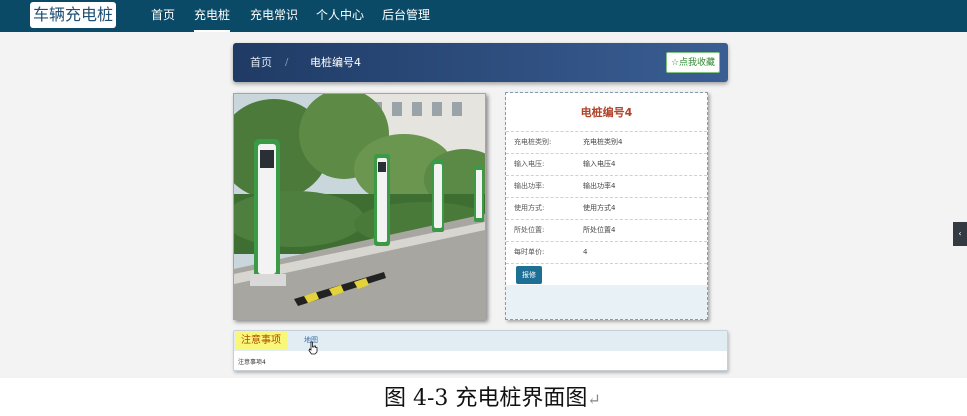  What do you see at coordinates (599, 186) in the screenshot?
I see `detail-value: 输出功率4` at bounding box center [599, 186].